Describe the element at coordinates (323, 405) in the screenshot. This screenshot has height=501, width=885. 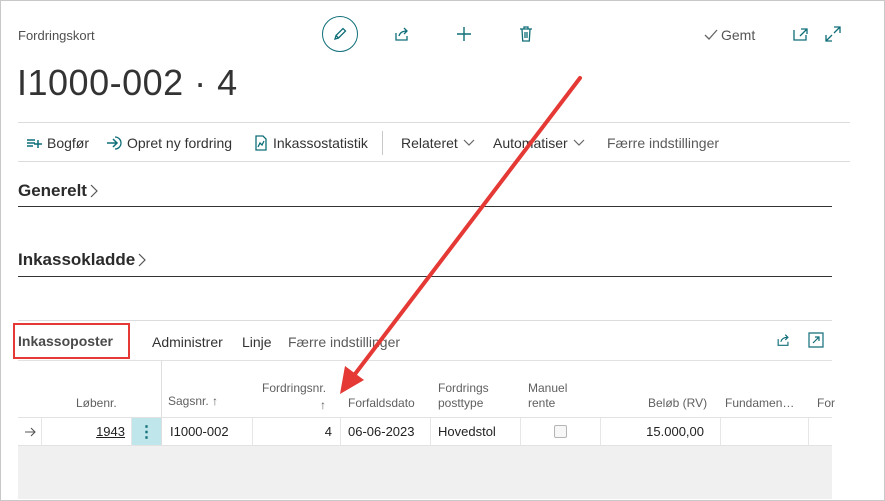
I see `col-header-fordringsnr-l2: ↑` at that location.